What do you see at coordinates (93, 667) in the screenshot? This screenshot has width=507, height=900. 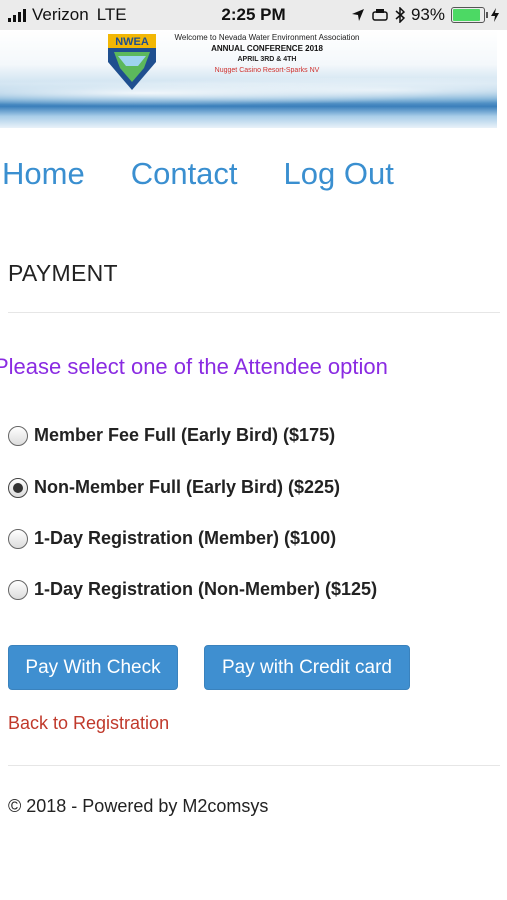 I see `pay-with-check-button: Pay With Check` at bounding box center [93, 667].